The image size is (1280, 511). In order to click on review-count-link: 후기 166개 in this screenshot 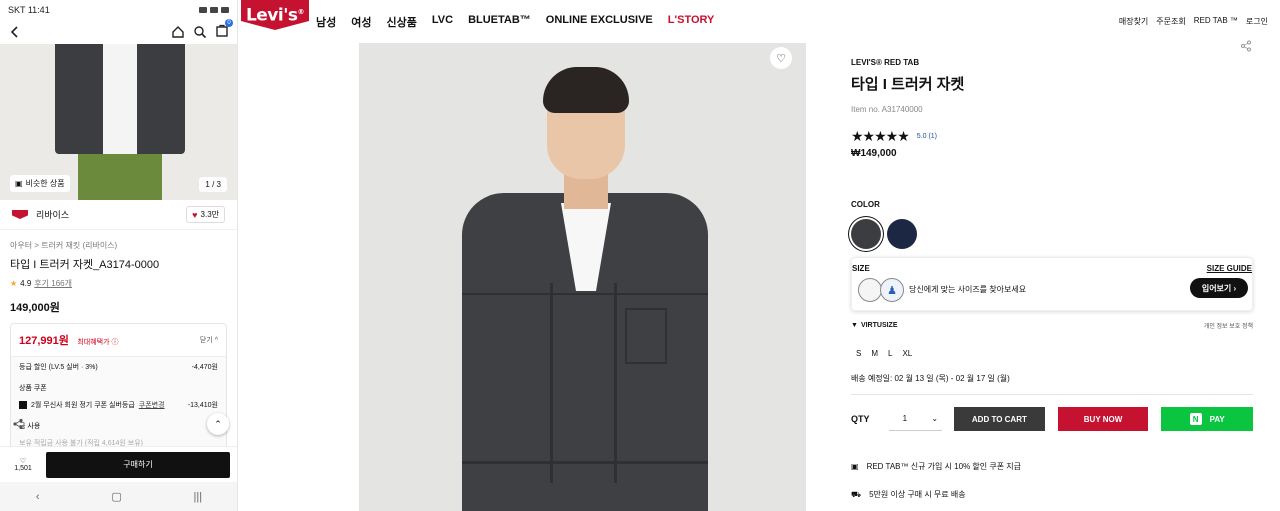, I will do `click(53, 283)`.